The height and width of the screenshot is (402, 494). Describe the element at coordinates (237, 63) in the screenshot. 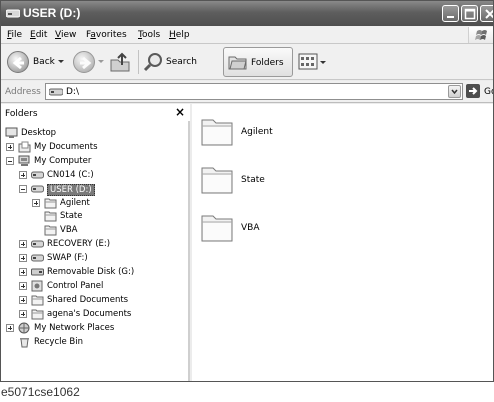

I see `folders-icon` at that location.